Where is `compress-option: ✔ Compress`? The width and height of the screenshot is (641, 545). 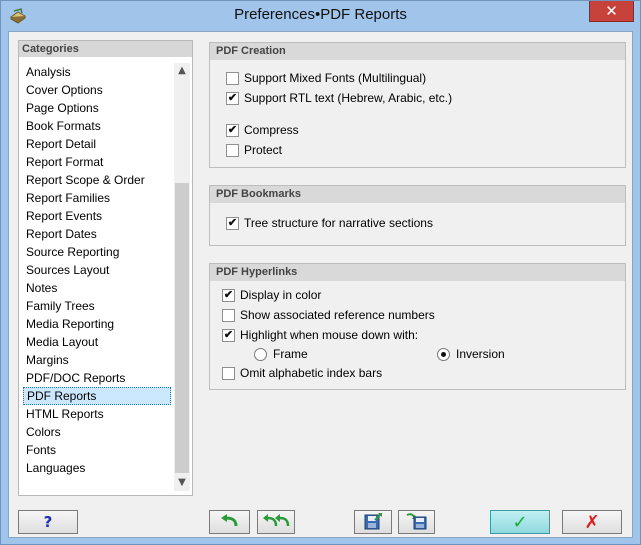
compress-option: ✔ Compress is located at coordinates (262, 130).